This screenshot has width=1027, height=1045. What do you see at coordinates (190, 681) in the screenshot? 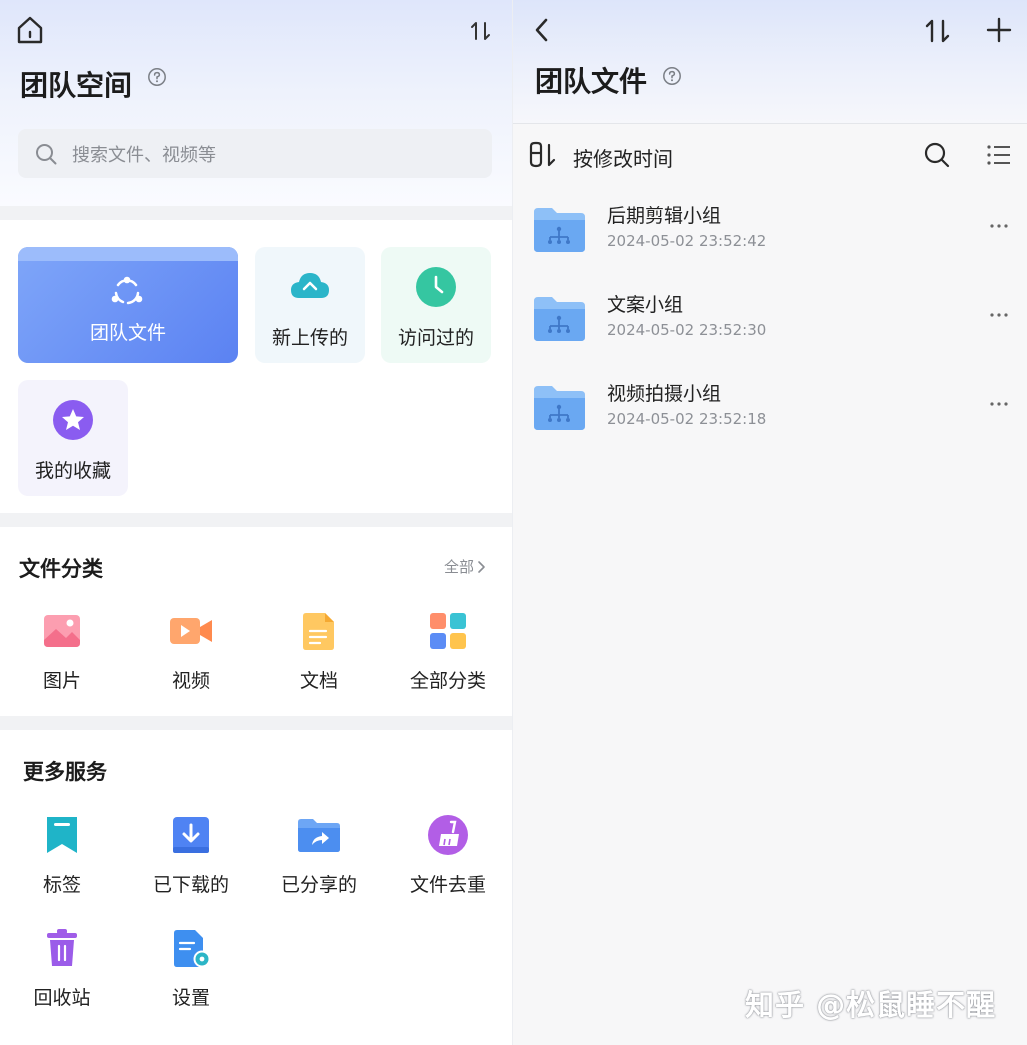
I see `category-label: 视频` at bounding box center [190, 681].